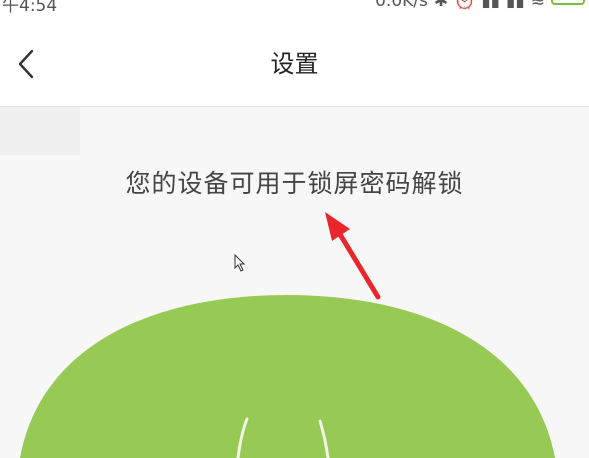  I want to click on wifi-icon: ≋, so click(537, 5).